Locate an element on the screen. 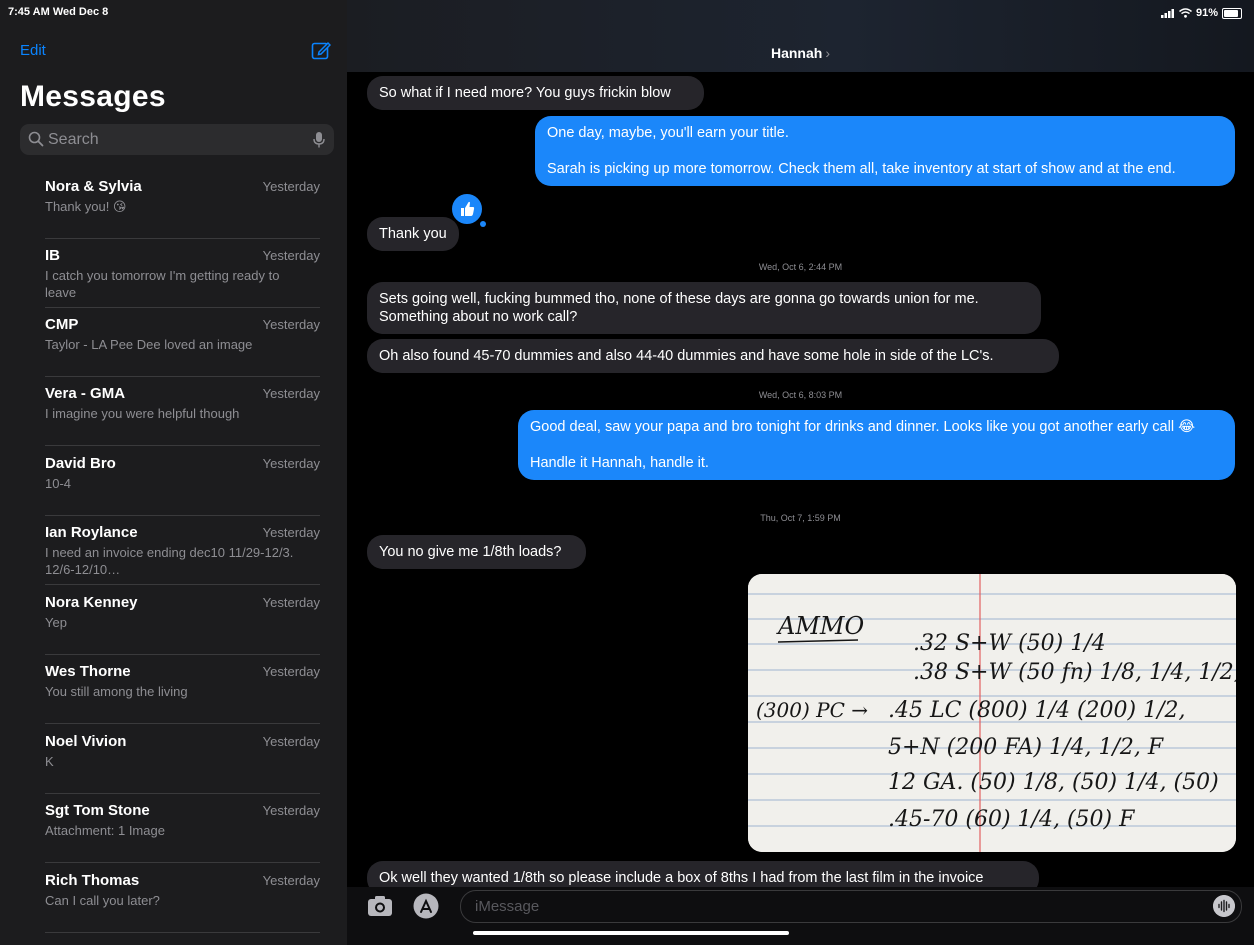 Image resolution: width=1254 pixels, height=945 pixels. conversation-preview: K is located at coordinates (49, 761).